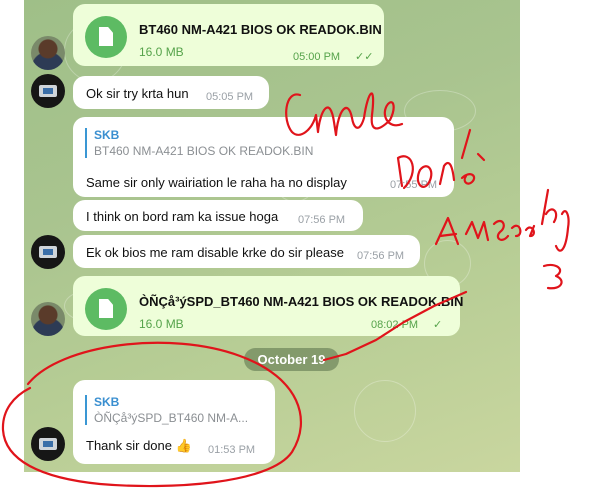 The height and width of the screenshot is (490, 601). Describe the element at coordinates (317, 57) in the screenshot. I see `message-time: 05:00 PM` at that location.